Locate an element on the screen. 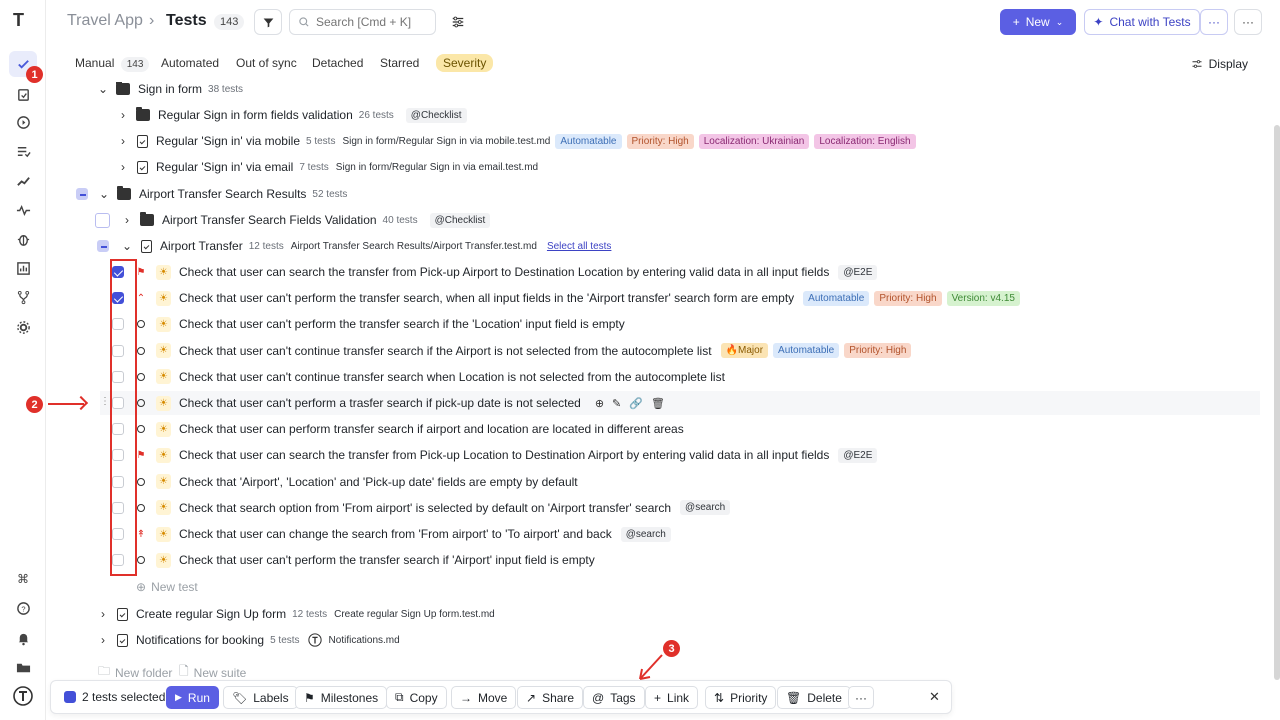 The image size is (1280, 720). chart-line-icon is located at coordinates (23, 180).